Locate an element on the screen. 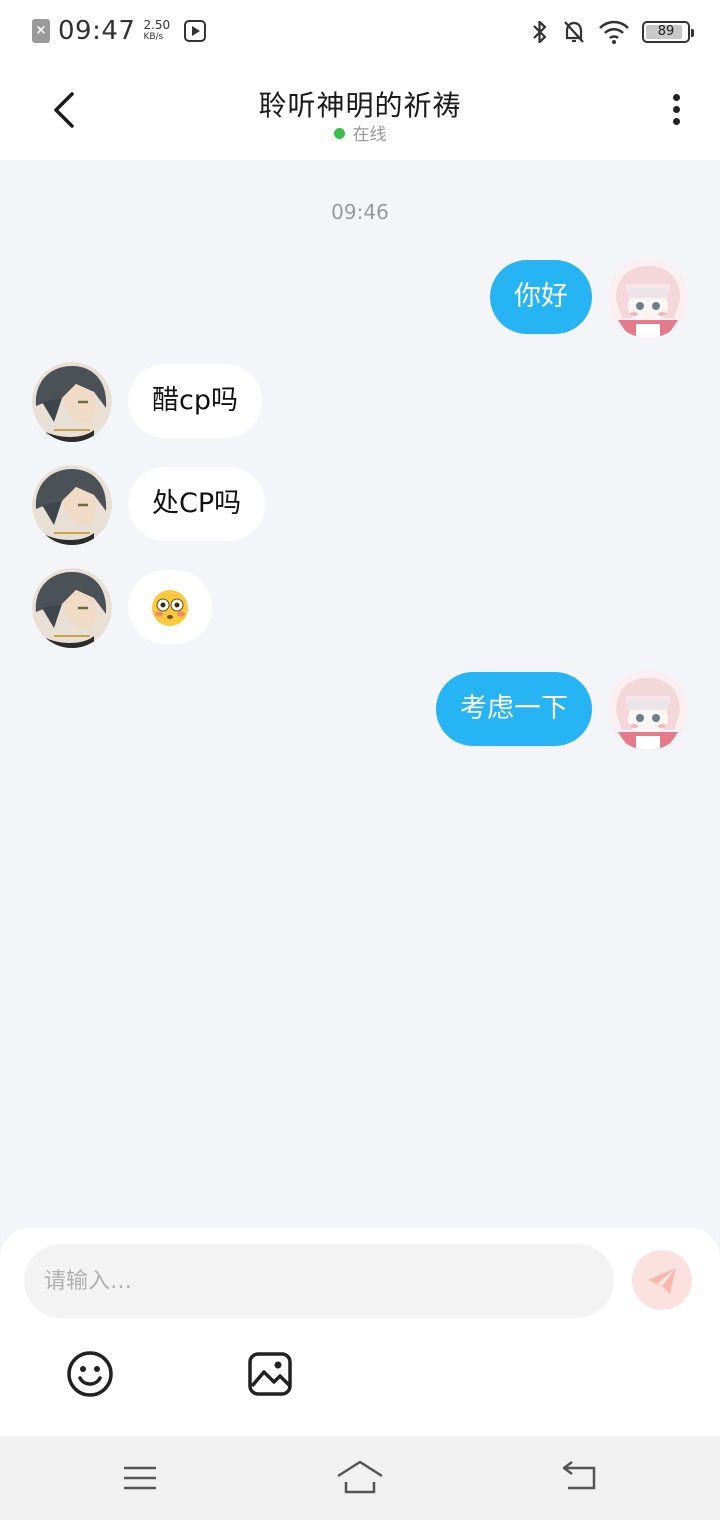 The height and width of the screenshot is (1520, 720). status-right: 89 is located at coordinates (612, 32).